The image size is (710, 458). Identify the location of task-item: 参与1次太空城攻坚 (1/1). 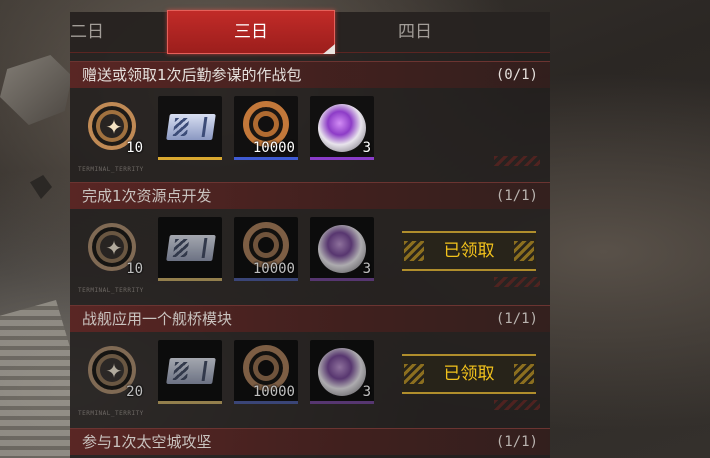
(310, 441).